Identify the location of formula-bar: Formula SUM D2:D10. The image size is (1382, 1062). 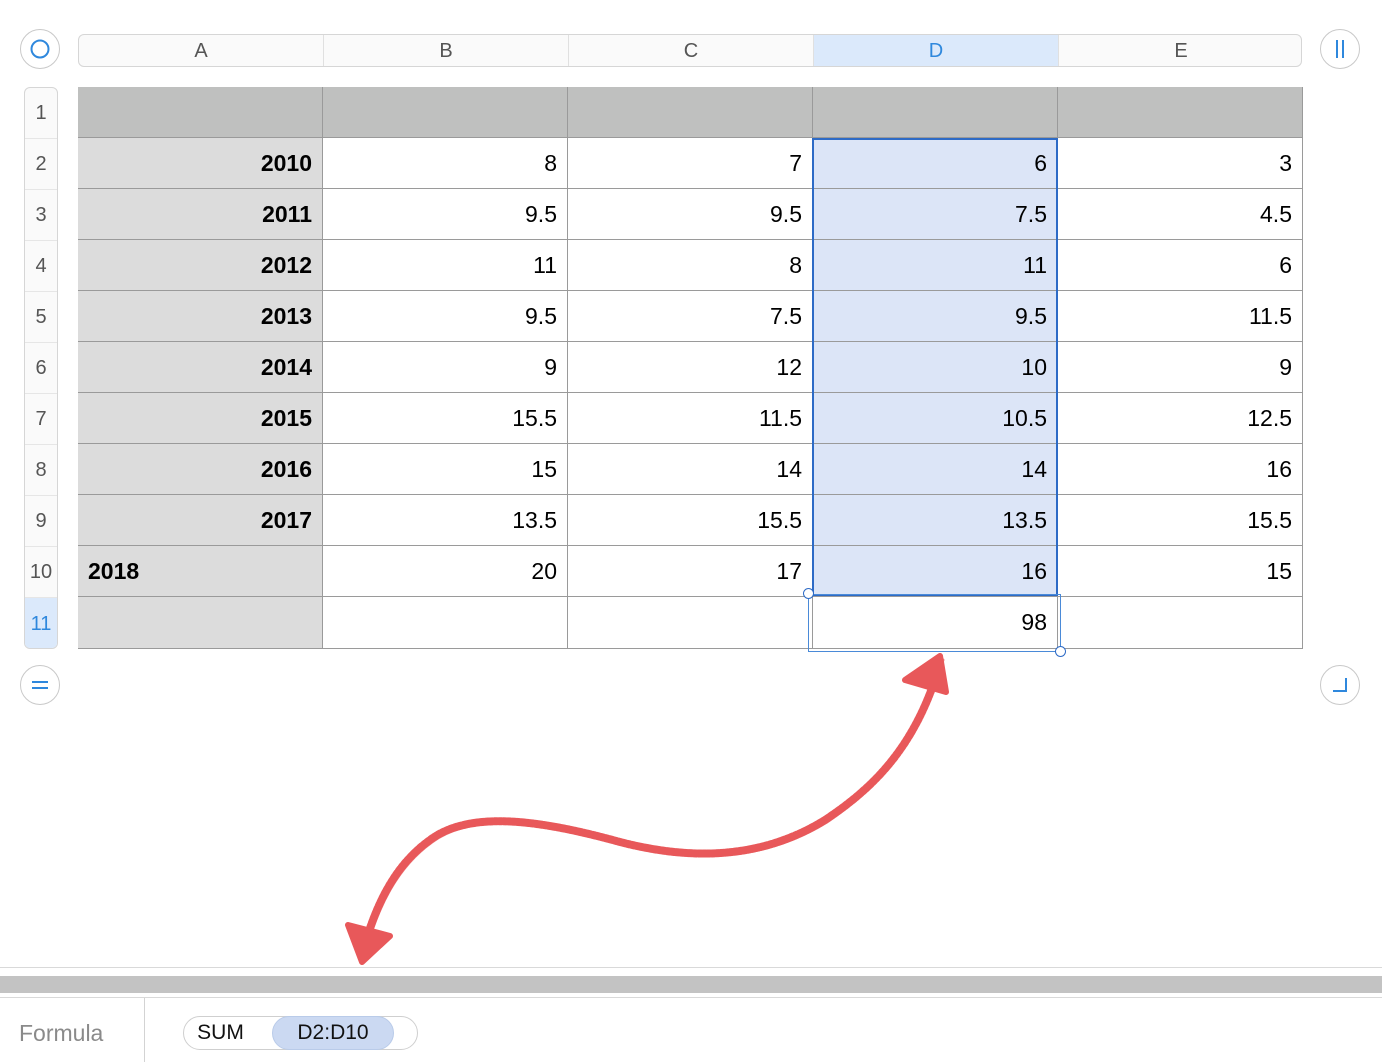
(691, 1030).